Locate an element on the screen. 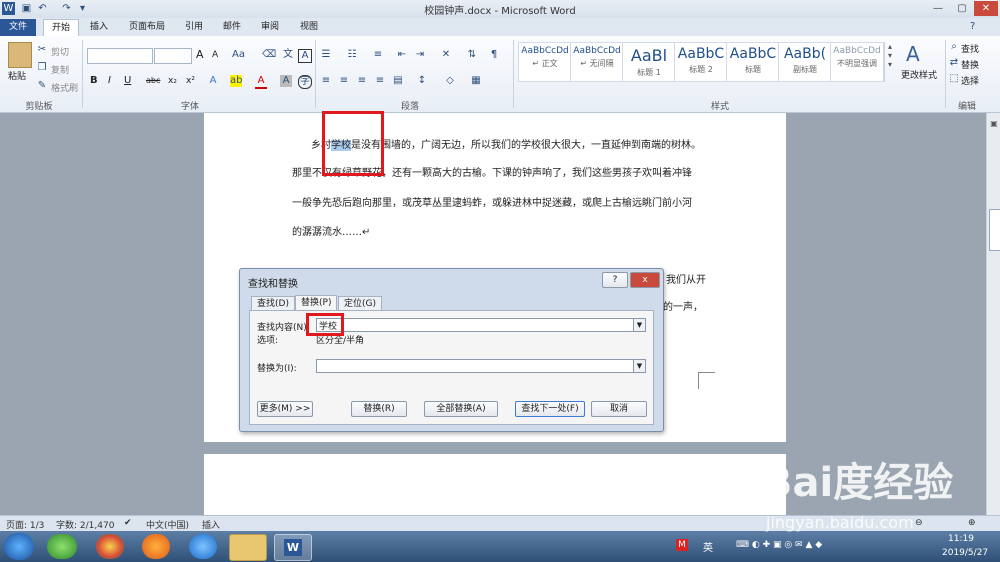 Image resolution: width=1000 pixels, height=562 pixels. tab-page-layout: 页面布局 is located at coordinates (147, 27).